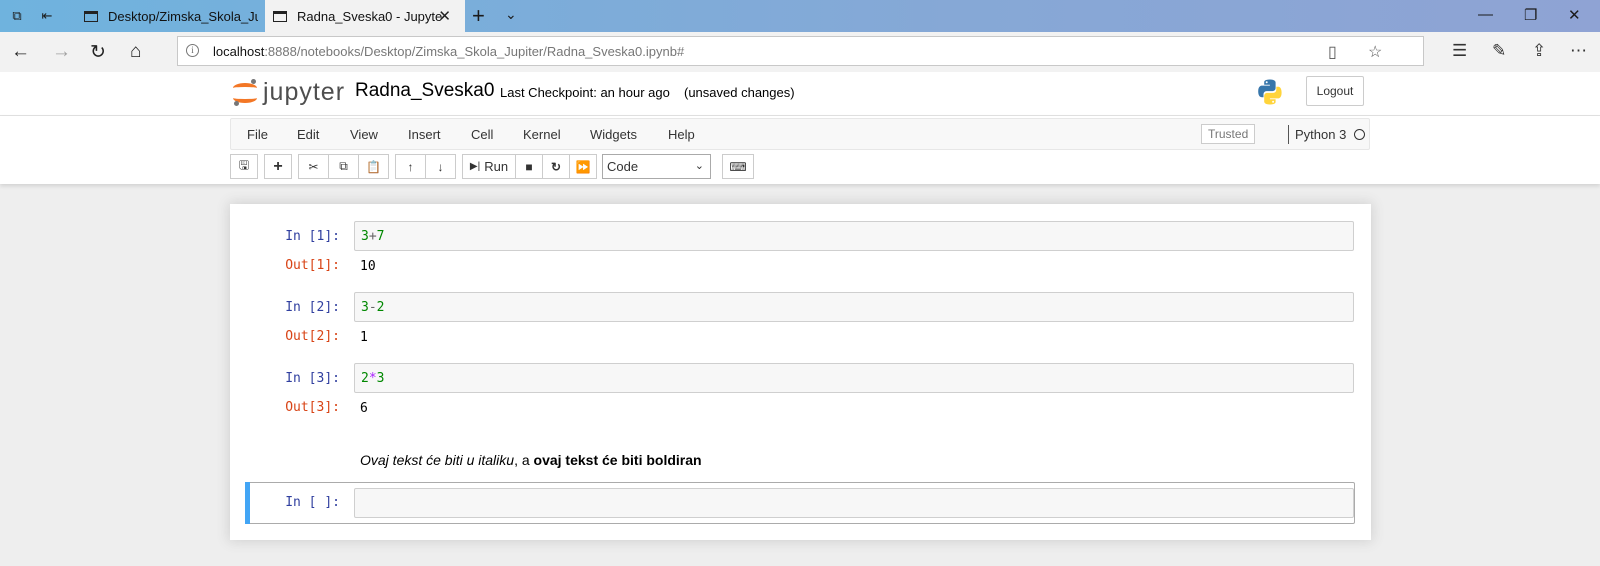 This screenshot has height=566, width=1600. Describe the element at coordinates (368, 266) in the screenshot. I see `cell-output: 10` at that location.